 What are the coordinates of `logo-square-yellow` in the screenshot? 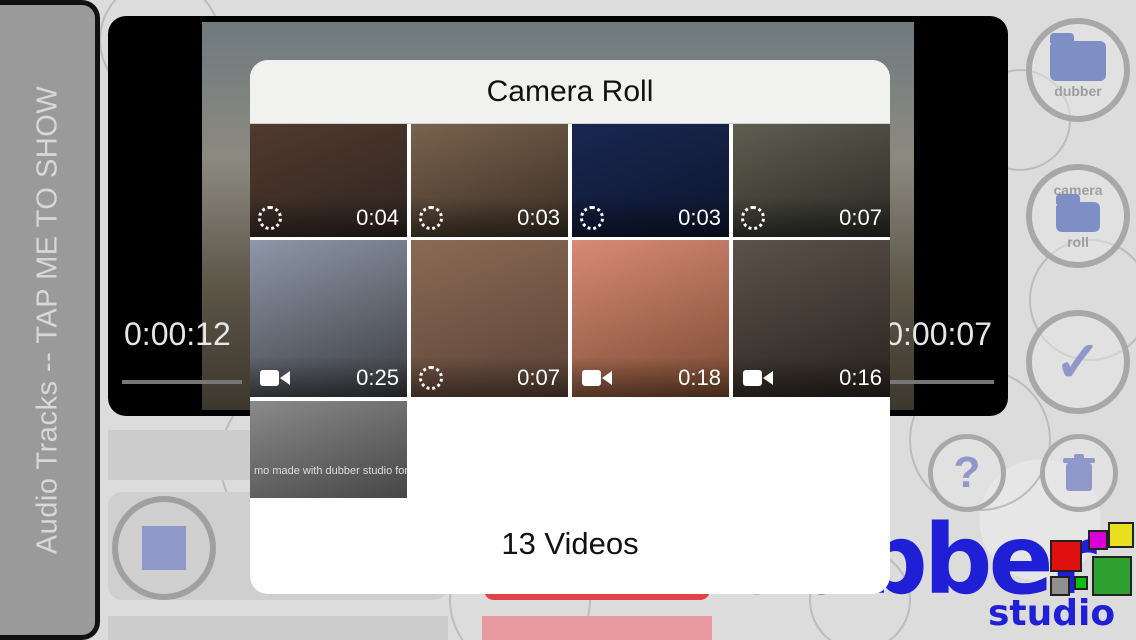 It's located at (1121, 535).